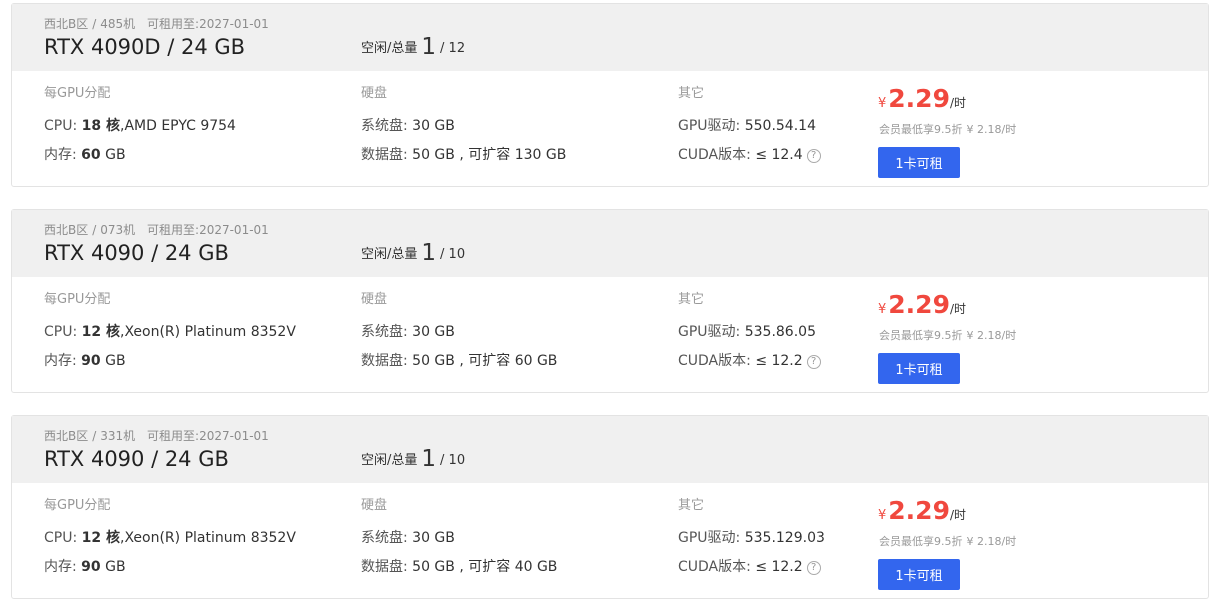  I want to click on memory-value: 90, so click(91, 567).